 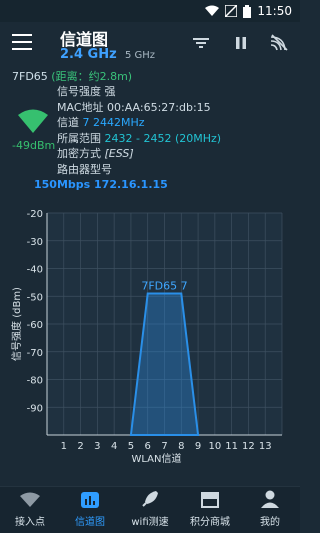 I want to click on x-tick-label: 12, so click(x=248, y=446).